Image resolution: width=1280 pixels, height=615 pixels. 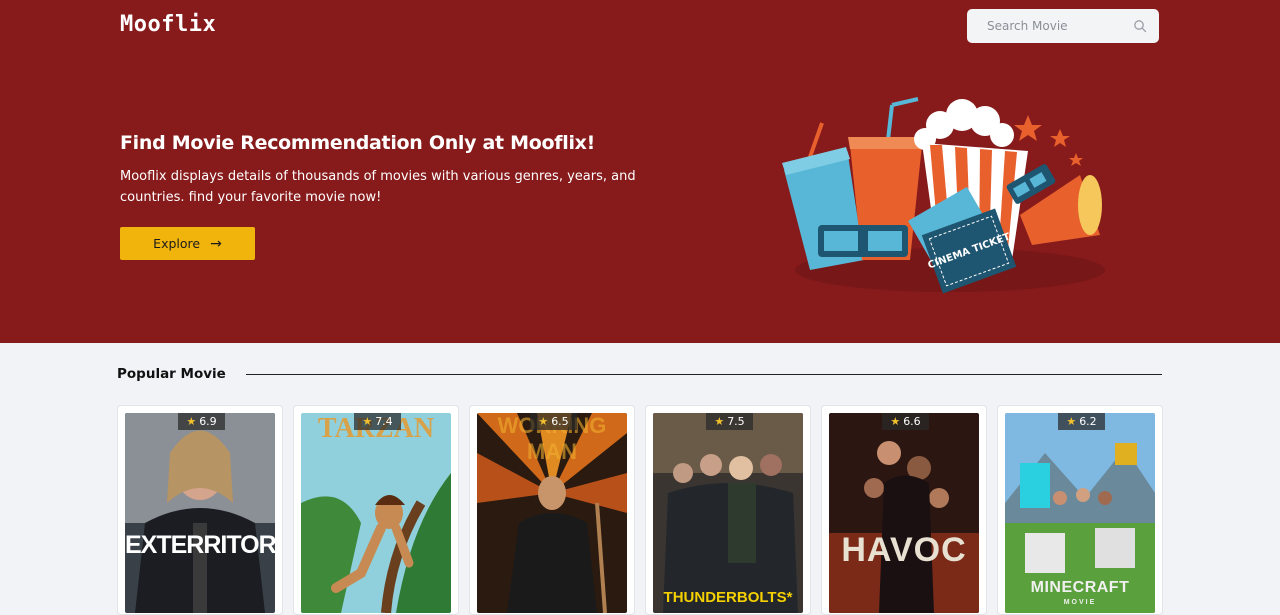 I want to click on movie-card: TARZAN ★ 7.4, so click(x=376, y=510).